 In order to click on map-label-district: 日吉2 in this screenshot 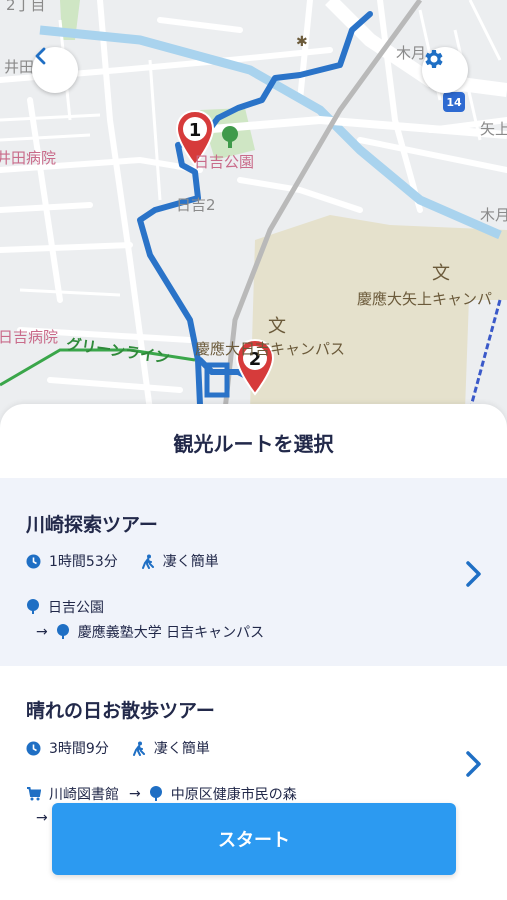, I will do `click(196, 205)`.